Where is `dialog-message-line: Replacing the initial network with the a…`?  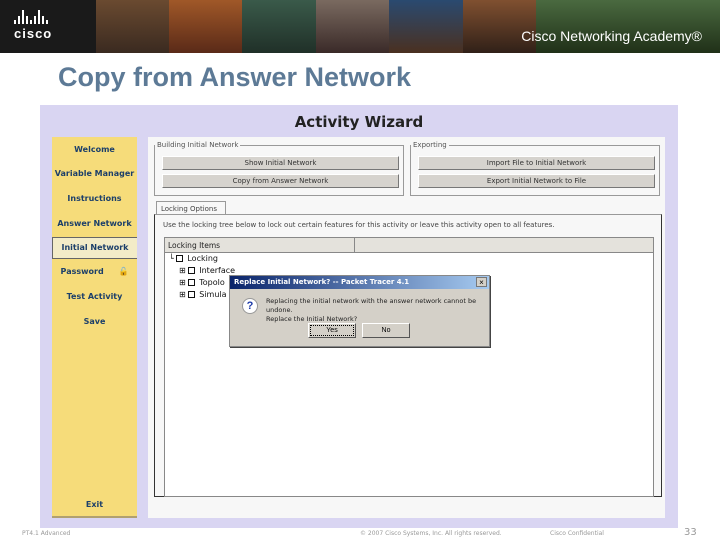
dialog-message-line: Replacing the initial network with the a… is located at coordinates (371, 305).